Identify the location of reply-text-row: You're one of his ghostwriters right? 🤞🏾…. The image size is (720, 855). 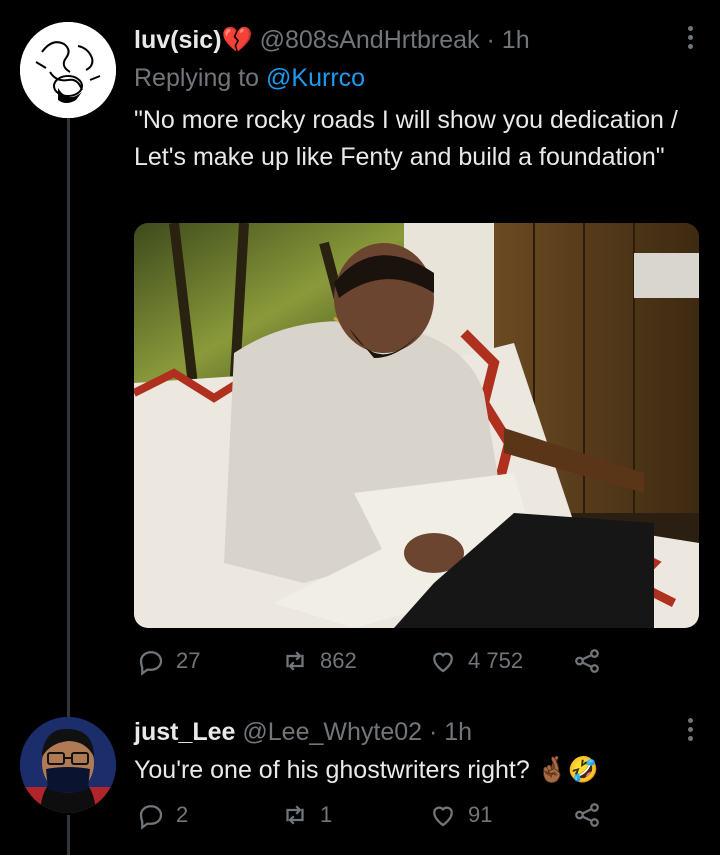
(366, 770).